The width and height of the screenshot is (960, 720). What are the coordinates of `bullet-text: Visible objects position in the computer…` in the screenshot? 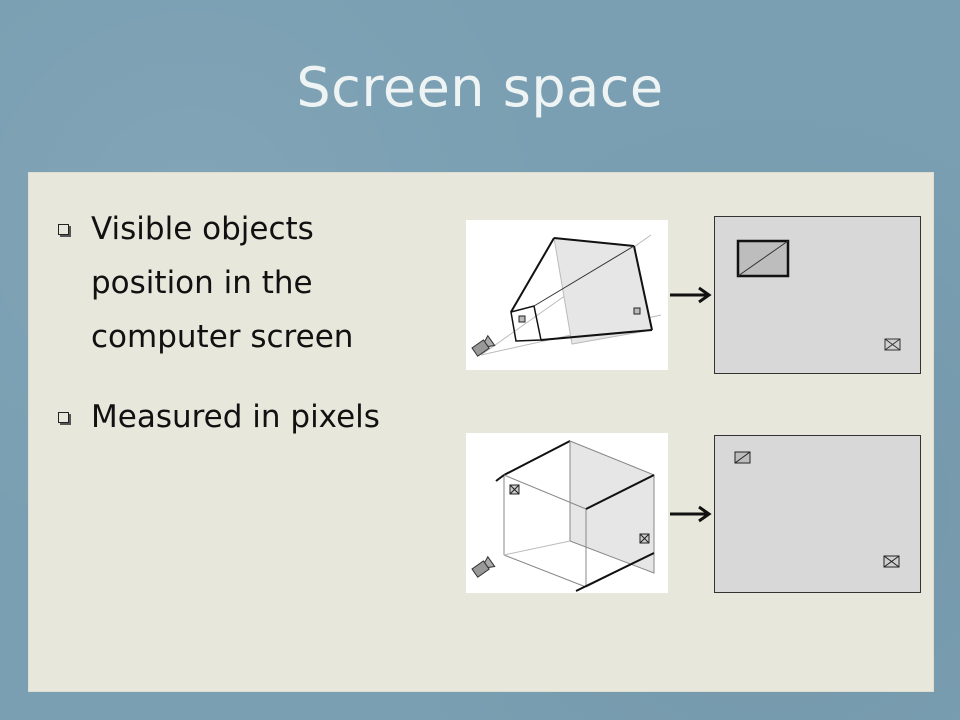 It's located at (222, 283).